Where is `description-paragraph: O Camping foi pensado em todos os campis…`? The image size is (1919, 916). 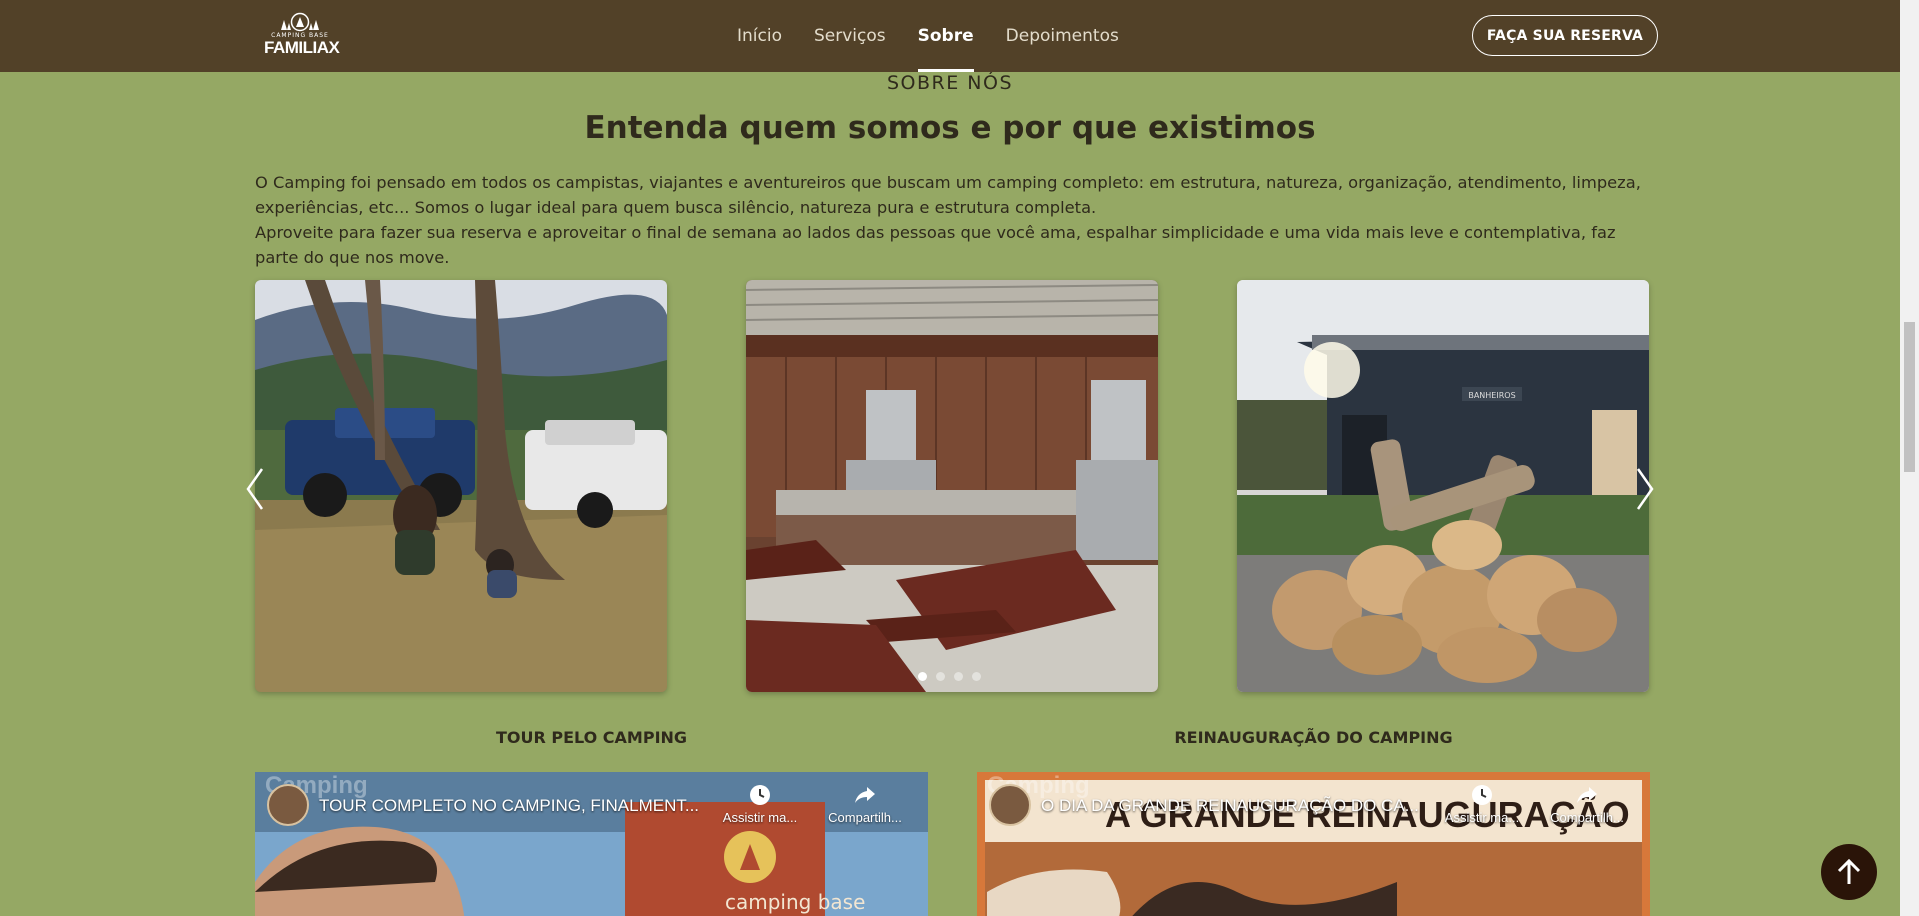
description-paragraph: O Camping foi pensado em todos os campis… is located at coordinates (948, 195).